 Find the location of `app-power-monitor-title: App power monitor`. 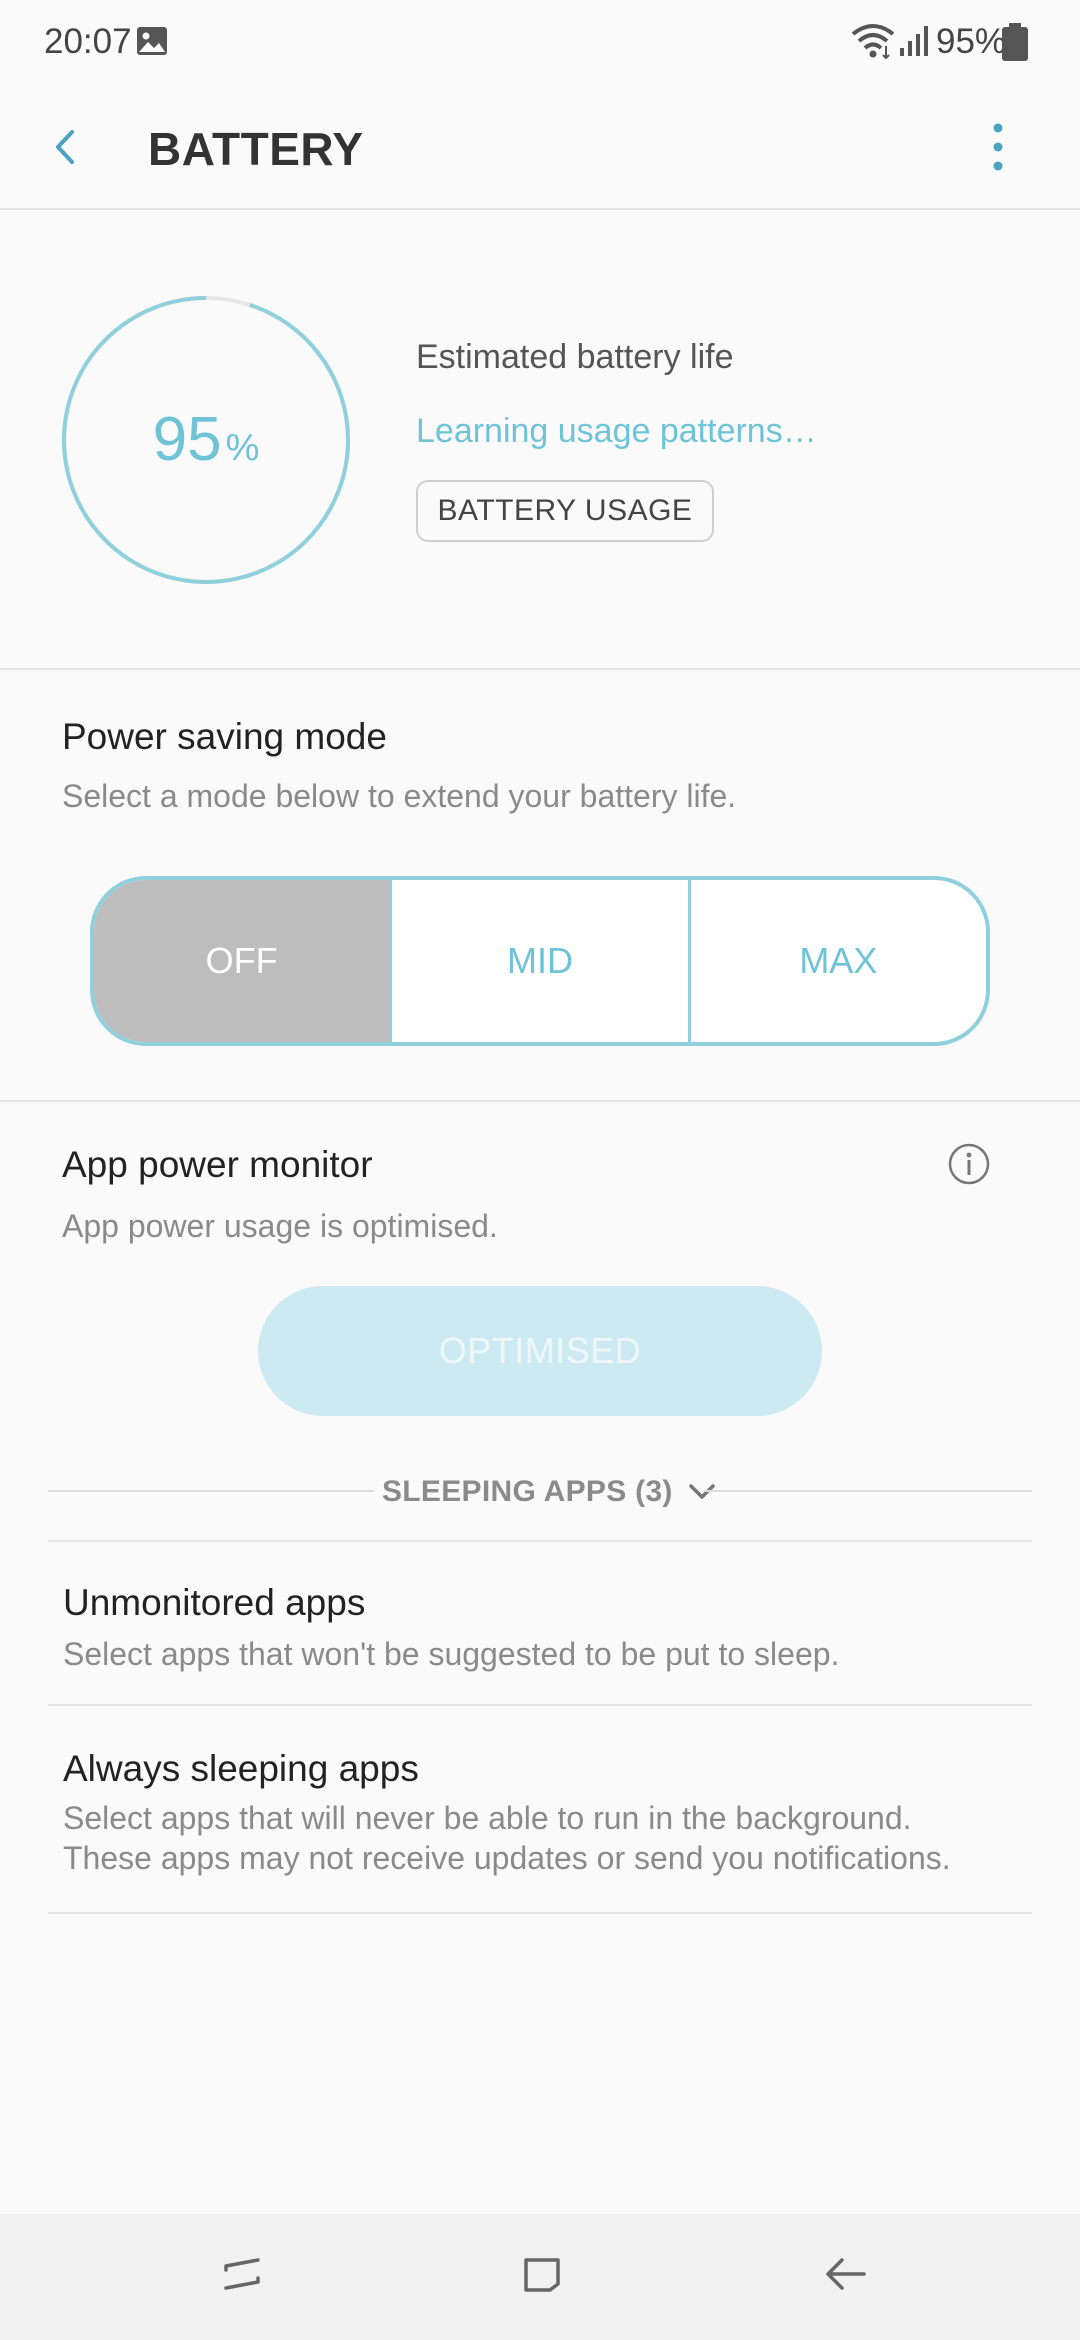

app-power-monitor-title: App power monitor is located at coordinates (217, 1164).